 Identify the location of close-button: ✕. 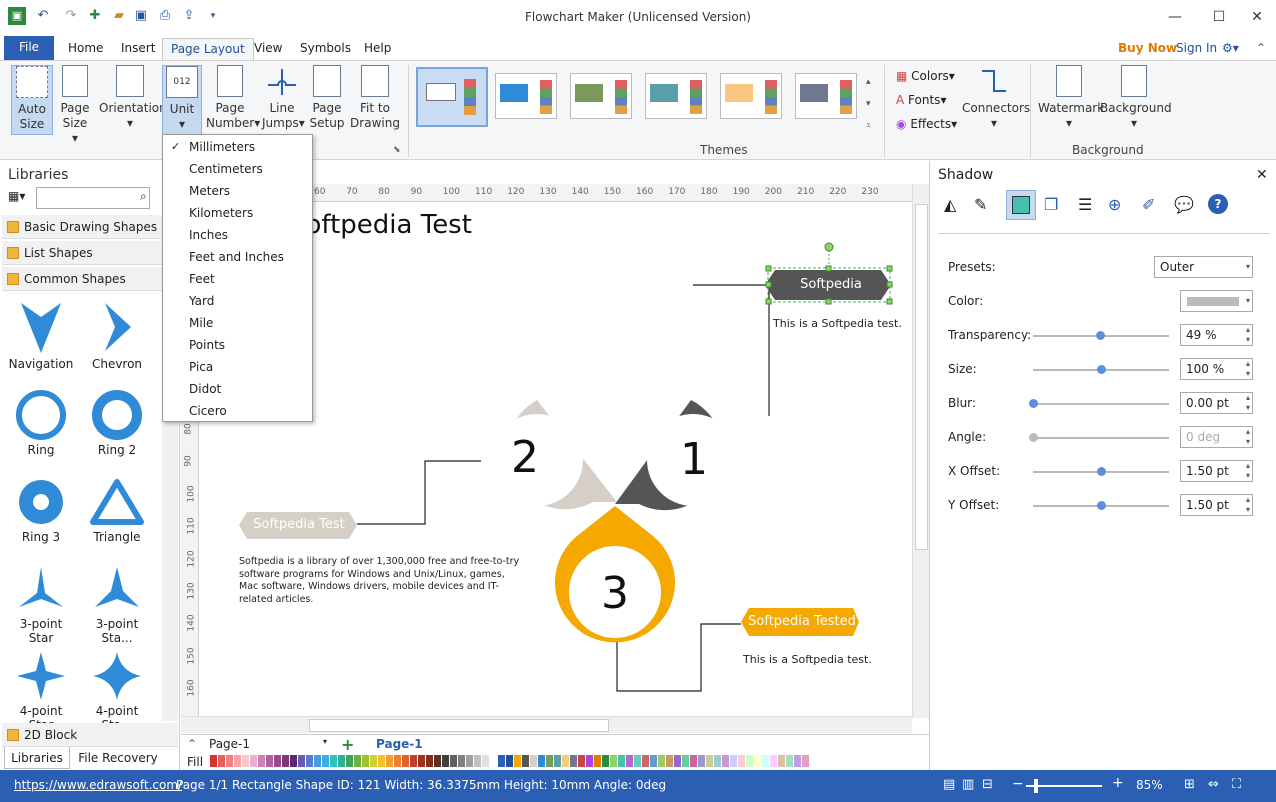
(1257, 17).